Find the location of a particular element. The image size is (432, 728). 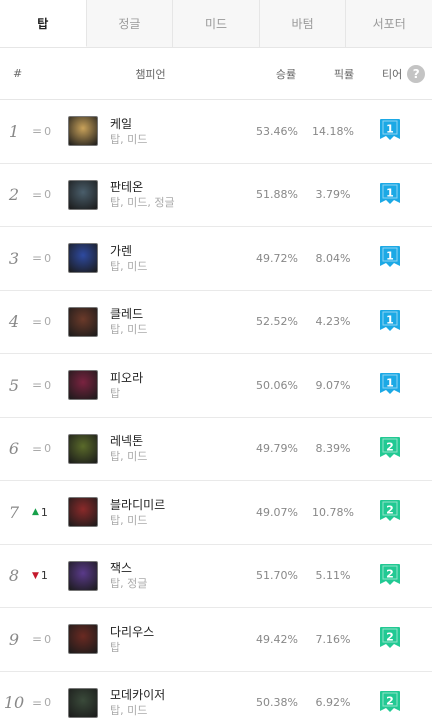

table-row: 1 = 0 케일 탑, 미드 53.46% 14.18% 1 is located at coordinates (216, 132).